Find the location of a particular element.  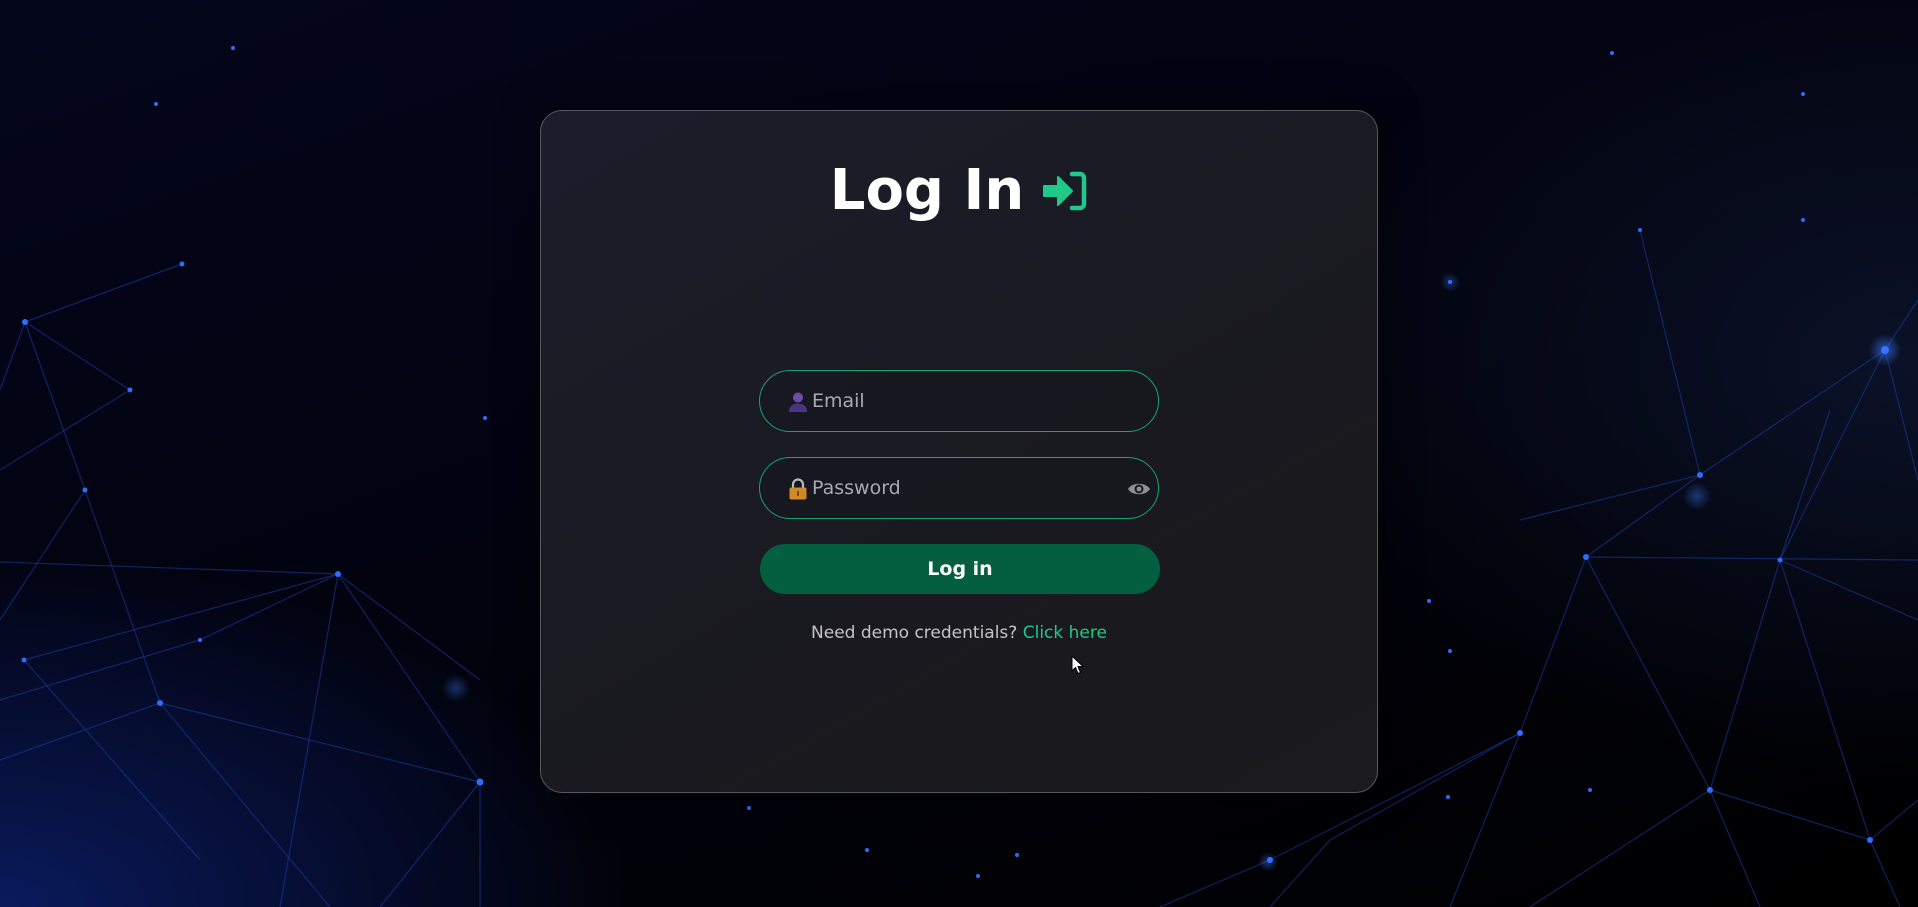

login-button: Log in is located at coordinates (960, 569).